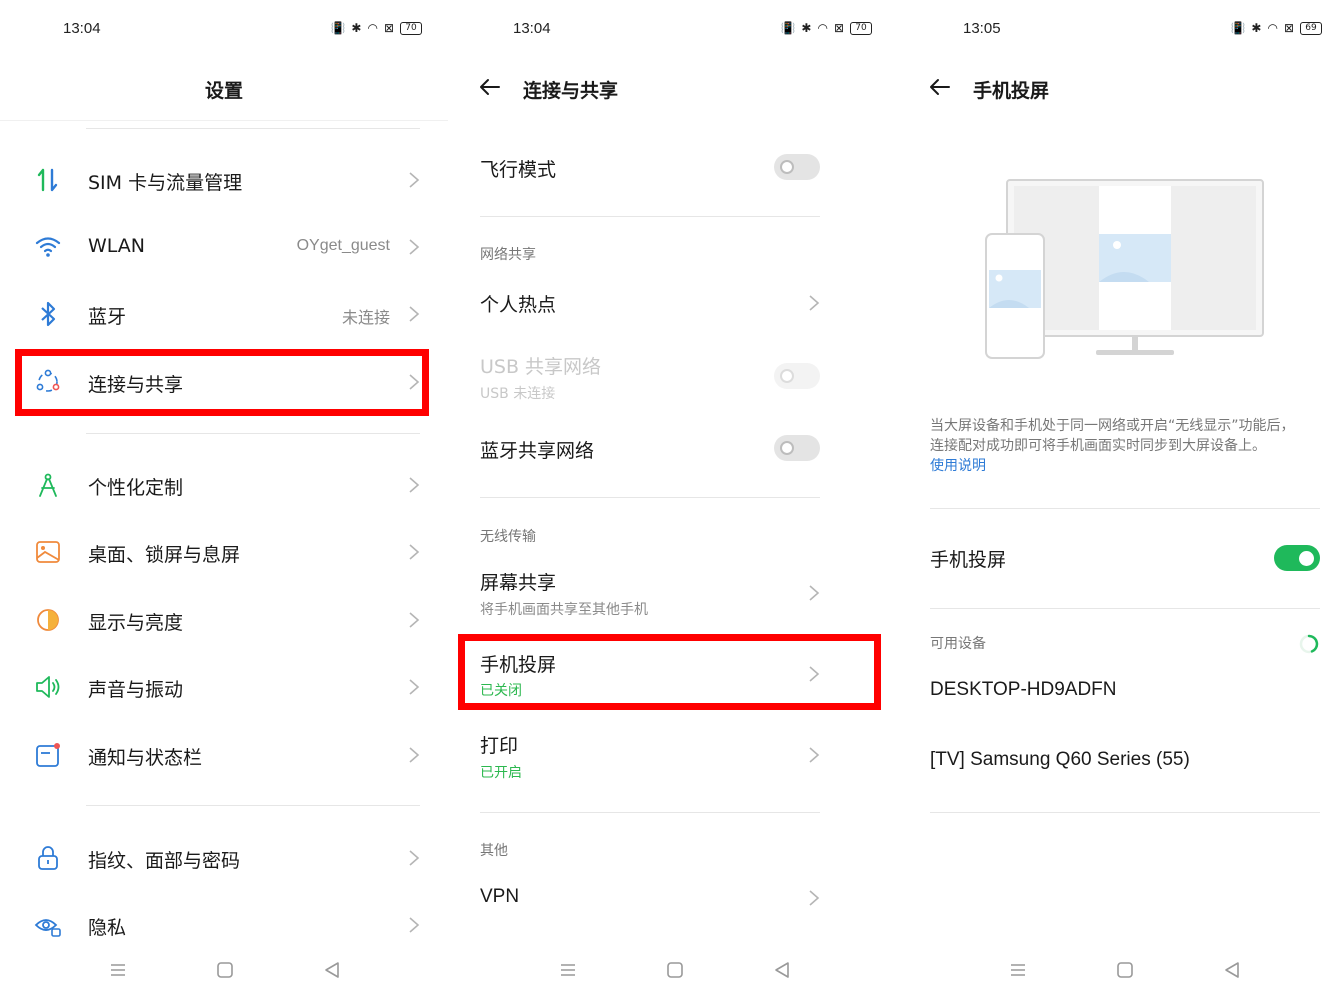 This screenshot has width=1342, height=1000. Describe the element at coordinates (564, 610) in the screenshot. I see `screen-share-desc: 将手机画面共享至其他手机` at that location.